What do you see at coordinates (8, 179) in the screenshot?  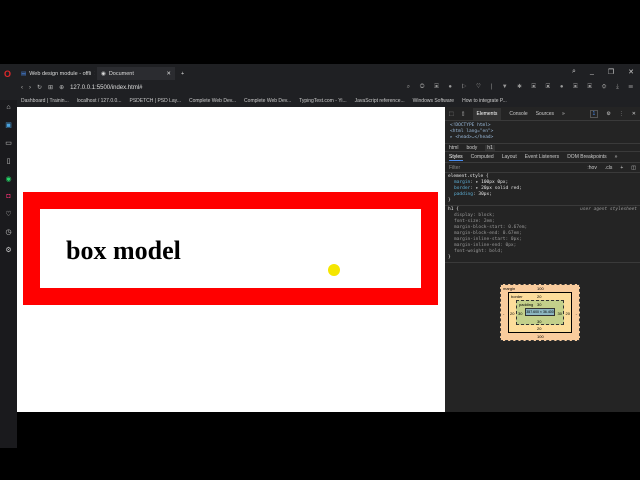 I see `whatsapp-icon: ◉` at bounding box center [8, 179].